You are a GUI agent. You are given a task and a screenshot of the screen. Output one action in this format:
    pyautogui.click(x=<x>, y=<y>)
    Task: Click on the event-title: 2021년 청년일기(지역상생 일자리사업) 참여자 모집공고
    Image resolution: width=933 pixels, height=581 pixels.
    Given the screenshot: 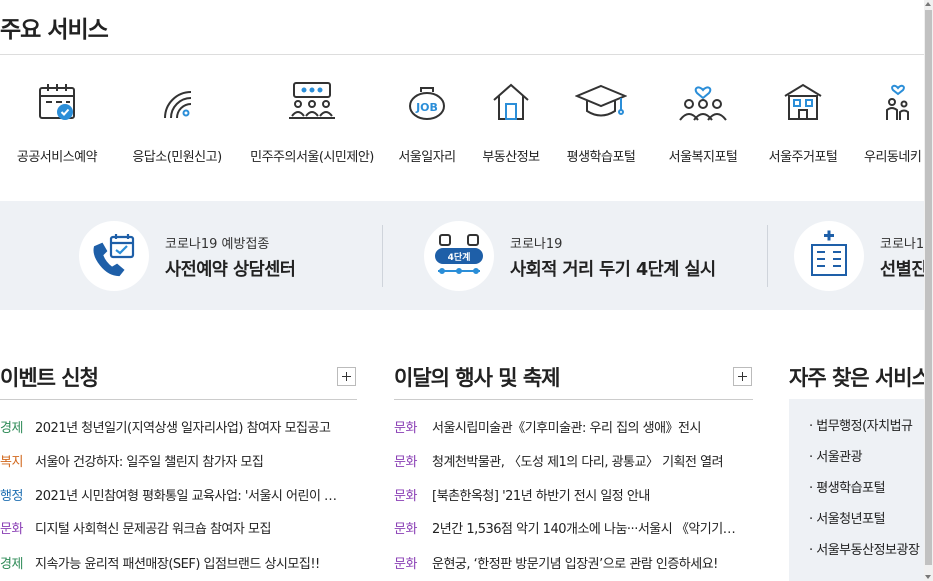 What is the action you would take?
    pyautogui.click(x=183, y=428)
    